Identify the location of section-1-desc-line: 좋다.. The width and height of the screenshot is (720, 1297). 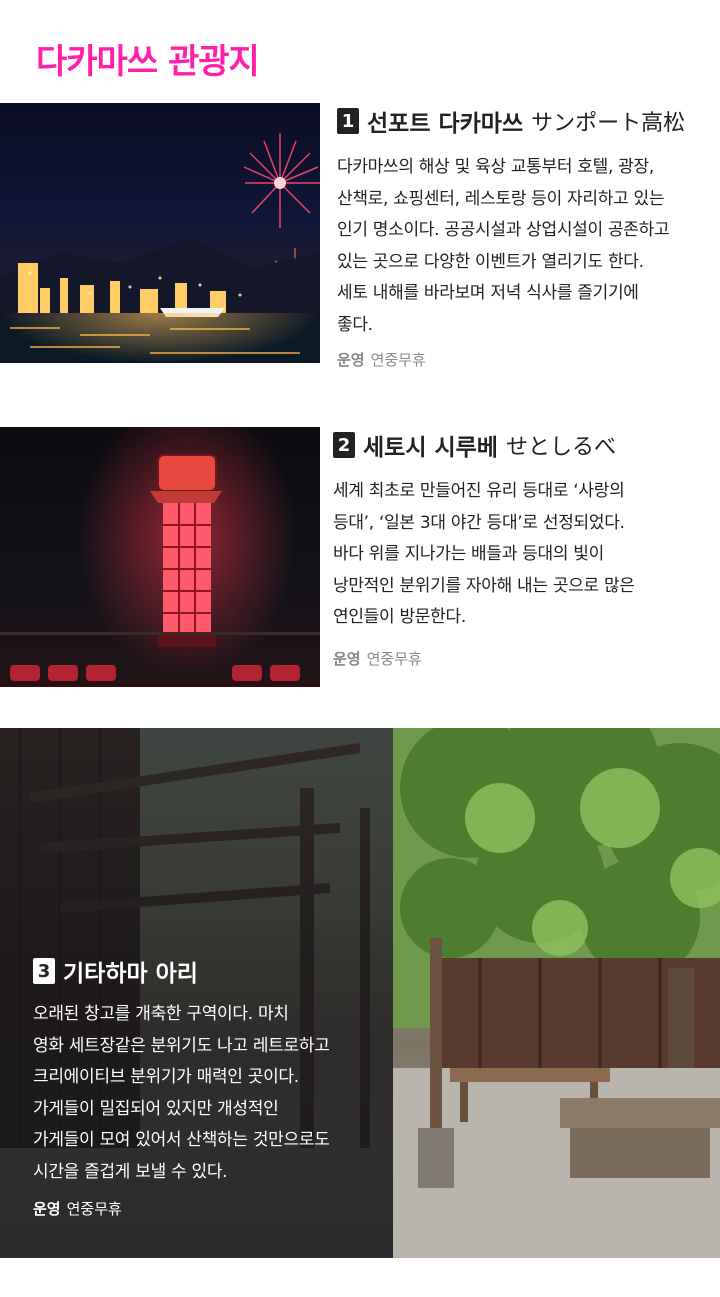
(355, 324).